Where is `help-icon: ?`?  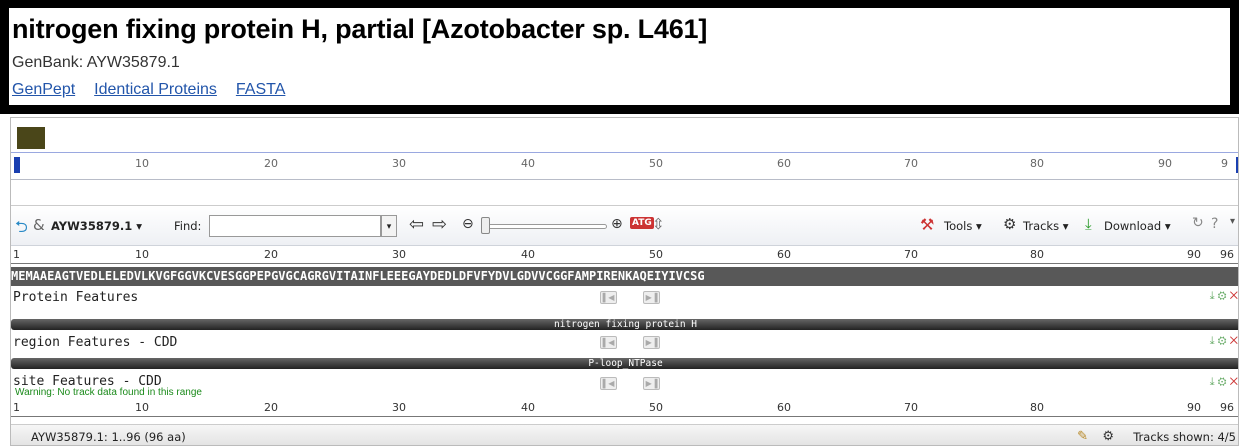 help-icon: ? is located at coordinates (1214, 224).